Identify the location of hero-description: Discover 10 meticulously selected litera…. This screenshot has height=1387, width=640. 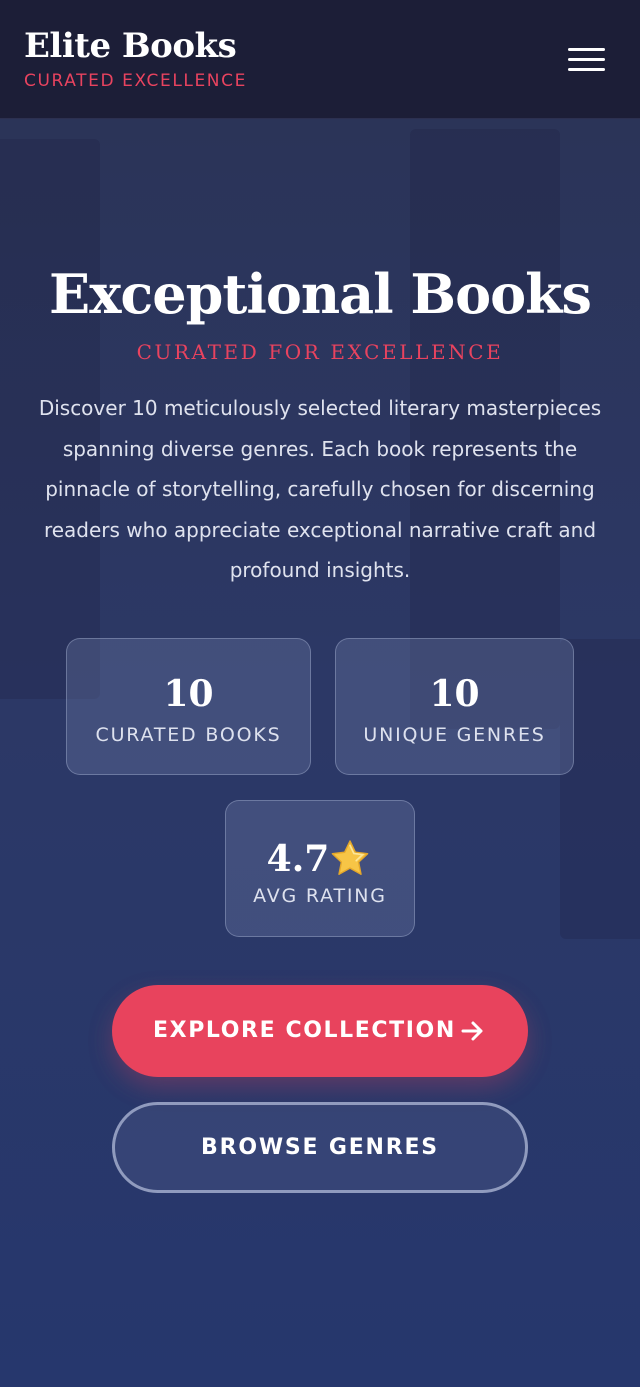
(320, 489).